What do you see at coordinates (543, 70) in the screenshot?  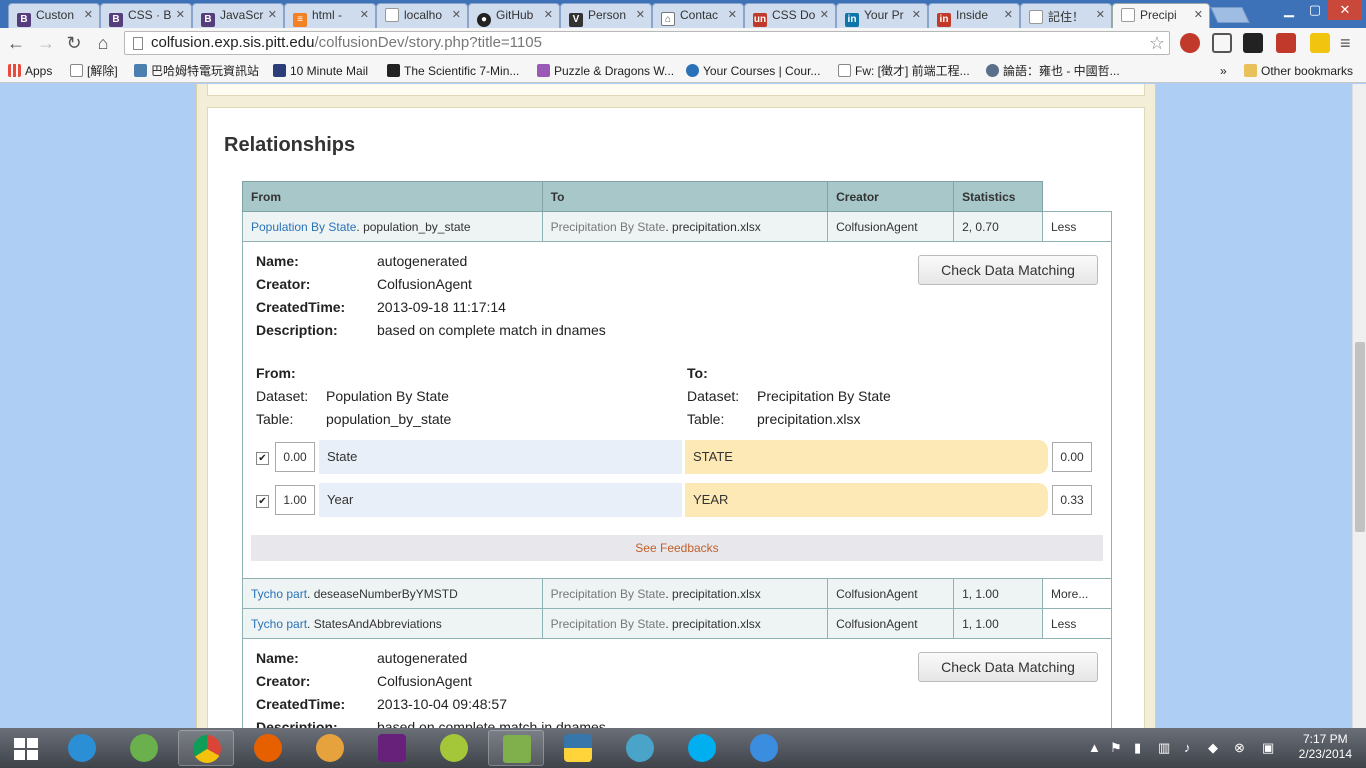 I see `puzzle-icon` at bounding box center [543, 70].